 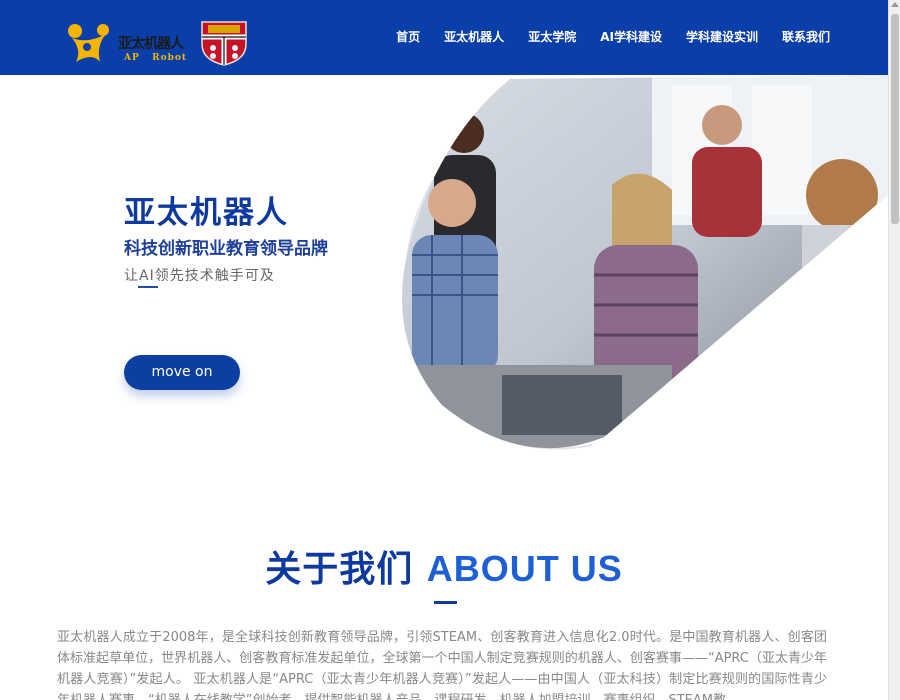 I want to click on nav-contact: 联系我们, so click(x=806, y=36).